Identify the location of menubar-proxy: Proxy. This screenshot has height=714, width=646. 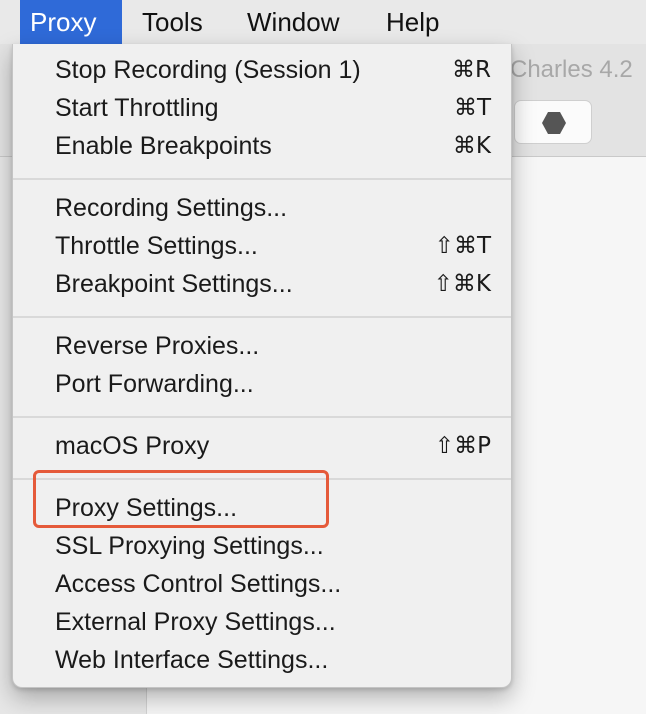
(71, 22).